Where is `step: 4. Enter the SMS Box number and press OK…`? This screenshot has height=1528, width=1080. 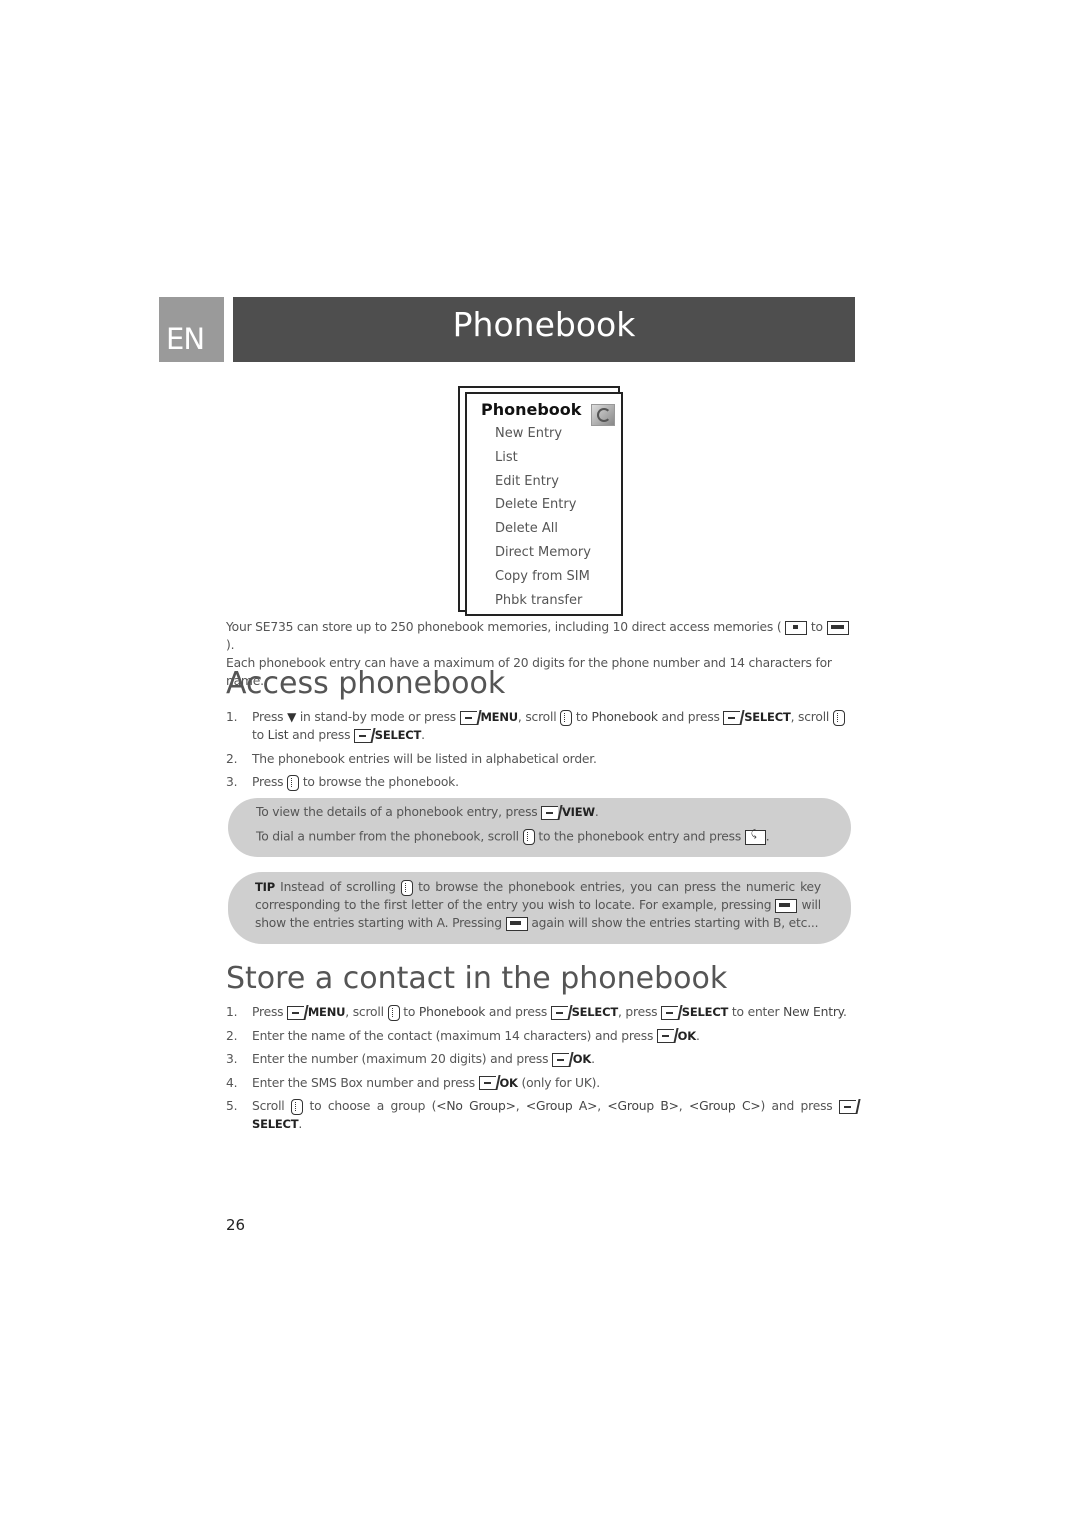 step: 4. Enter the SMS Box number and press OK… is located at coordinates (541, 1083).